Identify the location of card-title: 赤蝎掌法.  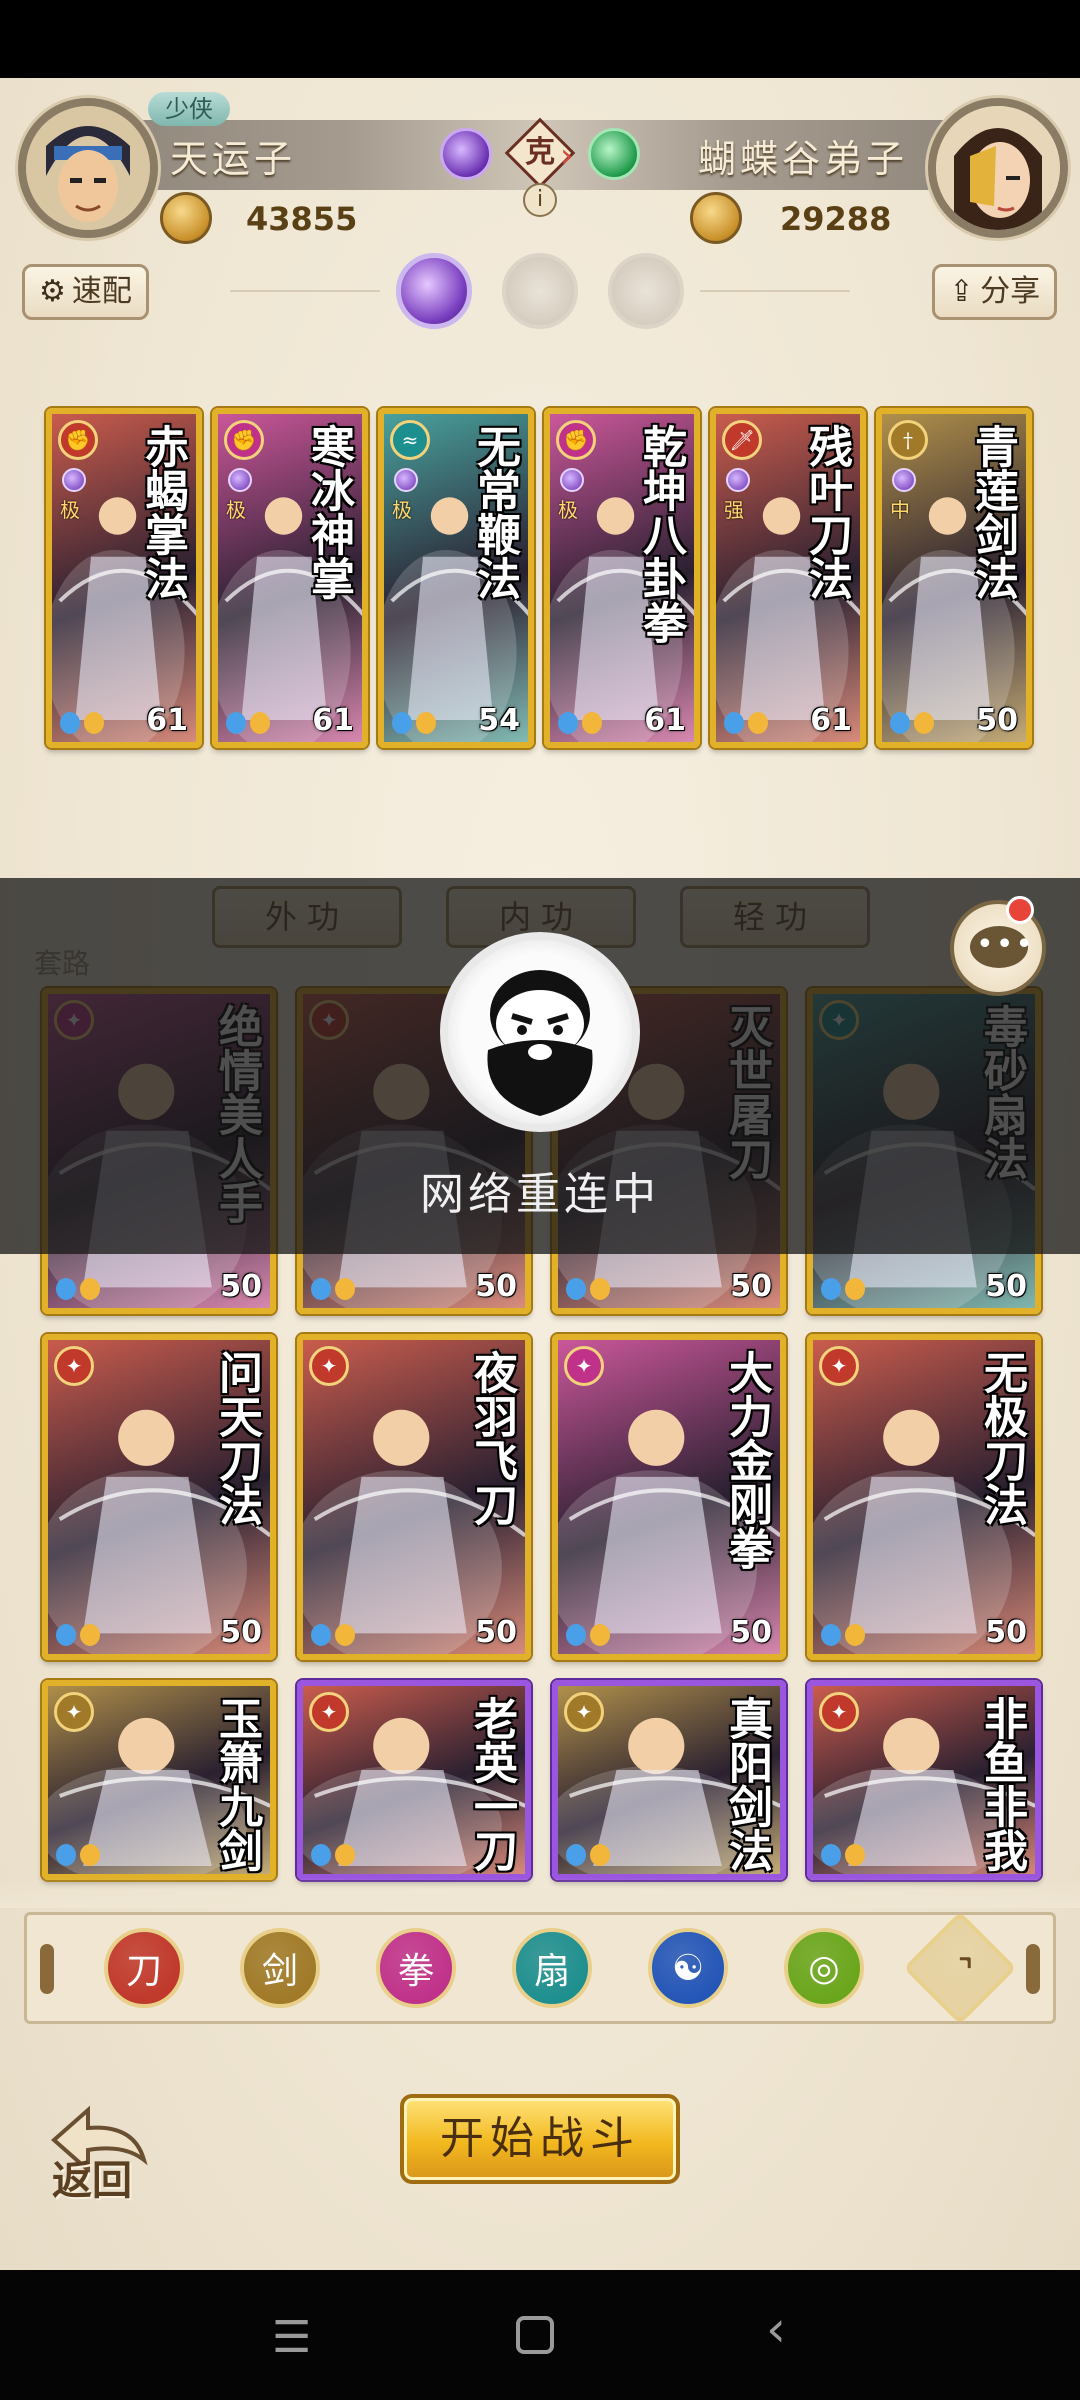
(162, 512).